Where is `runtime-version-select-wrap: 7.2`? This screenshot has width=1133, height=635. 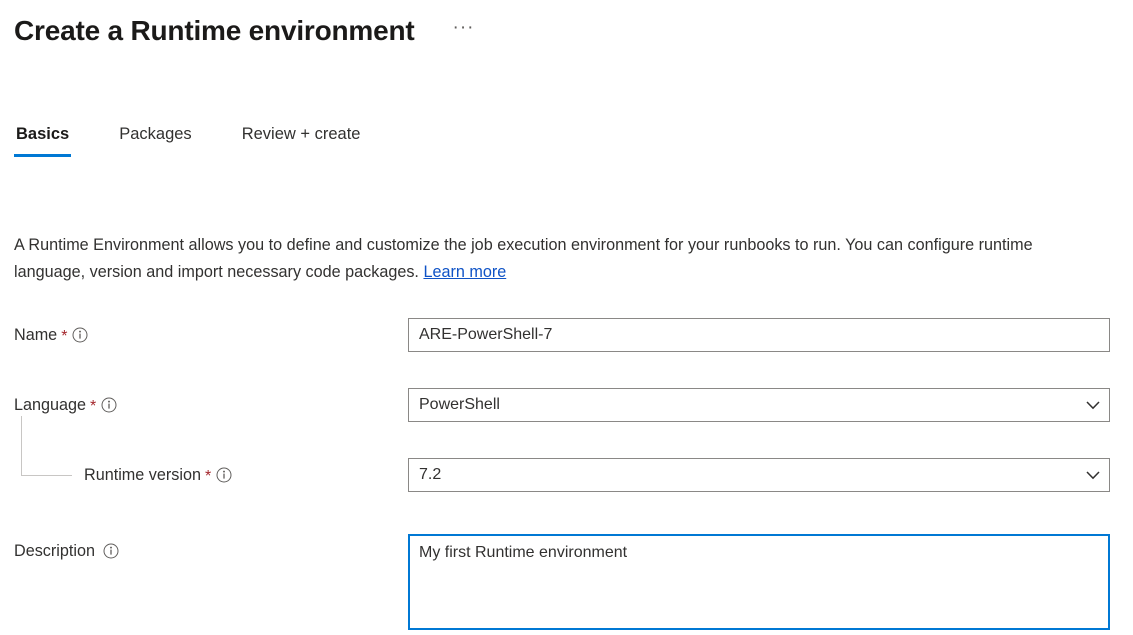 runtime-version-select-wrap: 7.2 is located at coordinates (759, 475).